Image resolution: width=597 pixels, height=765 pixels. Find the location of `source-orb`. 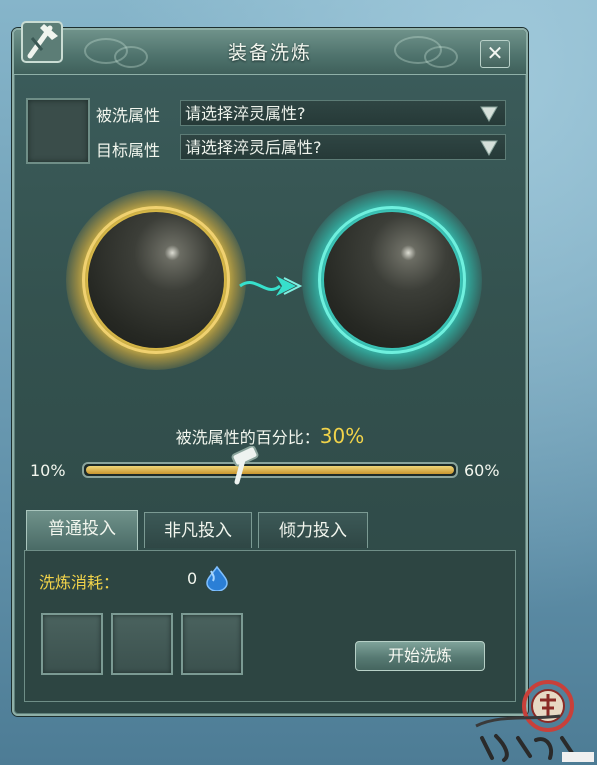

source-orb is located at coordinates (156, 280).